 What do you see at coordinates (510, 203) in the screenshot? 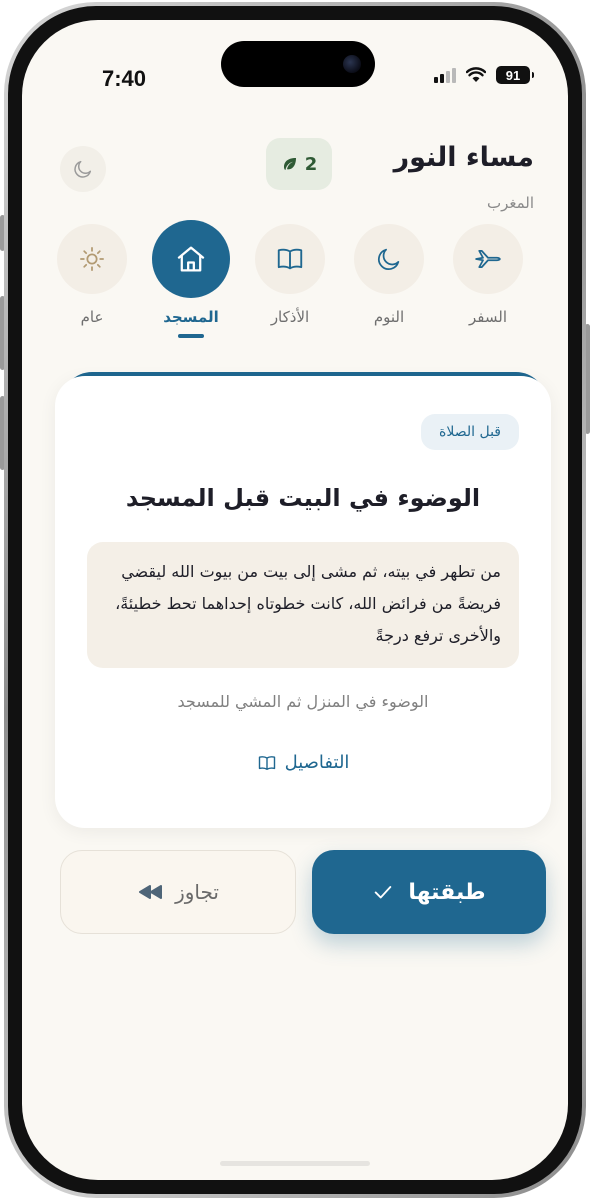
I see `prayer-time-label: المغرب` at bounding box center [510, 203].